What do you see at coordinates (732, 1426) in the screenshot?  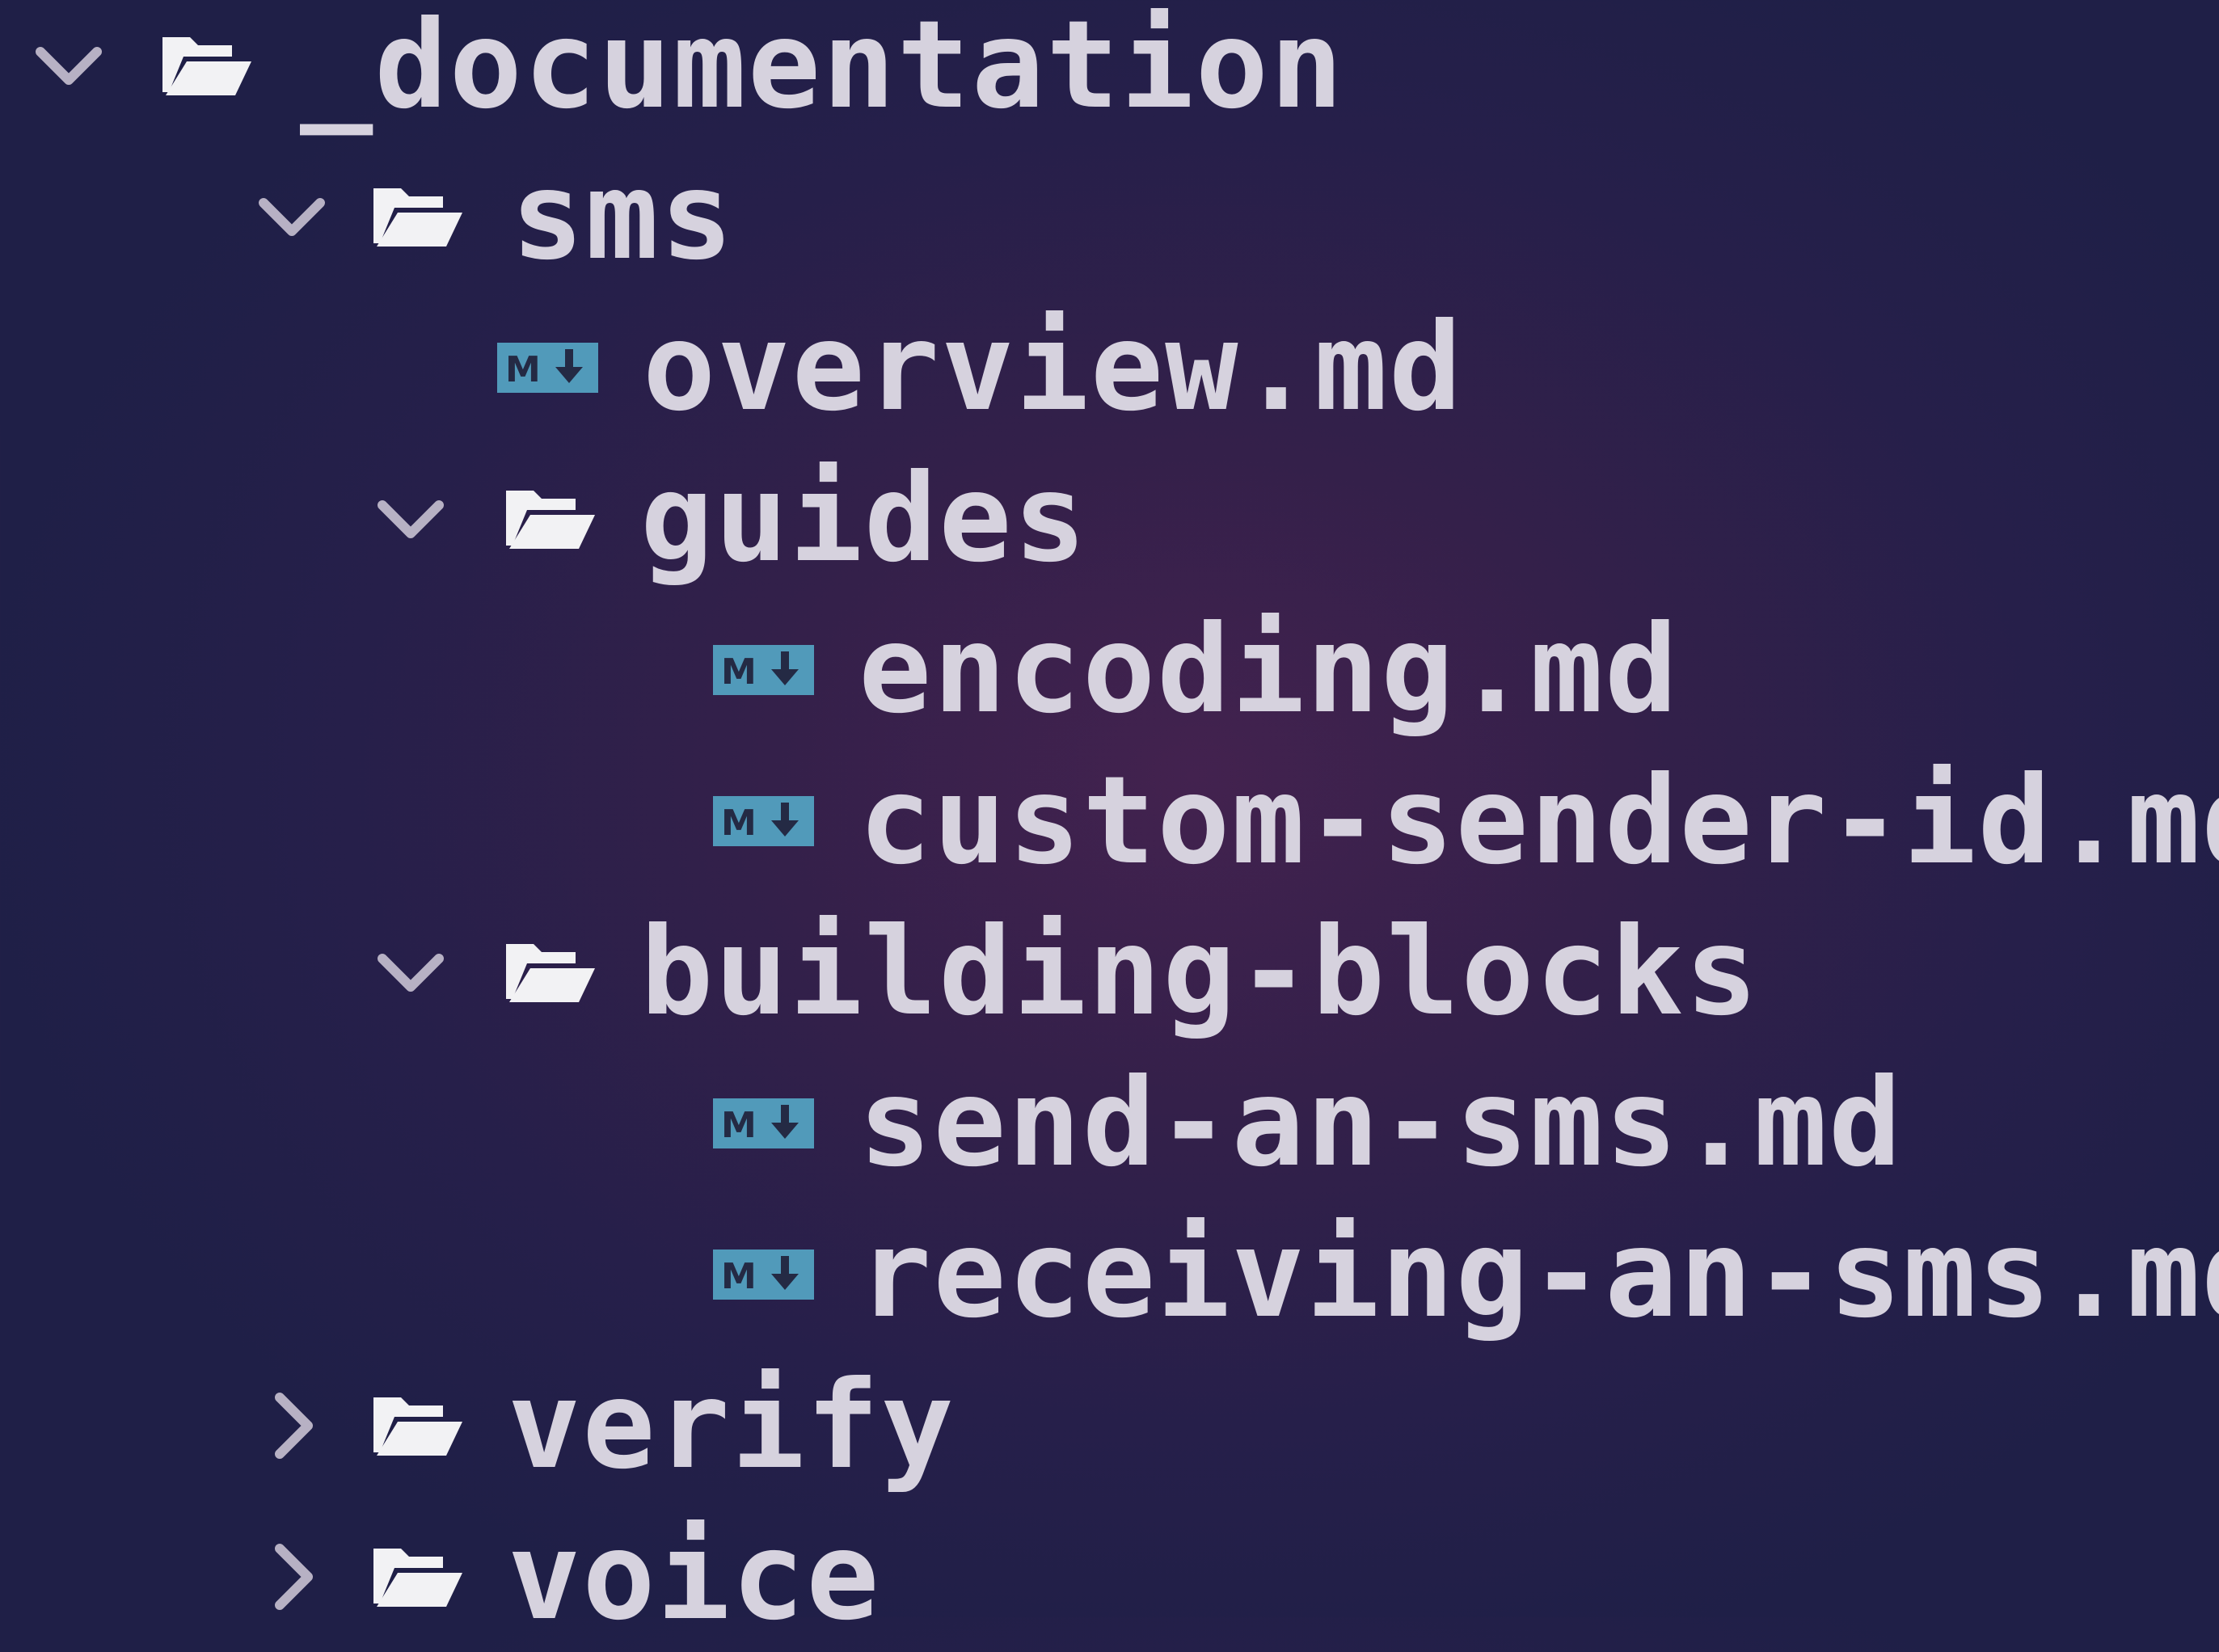 I see `tree-item-label: verify` at bounding box center [732, 1426].